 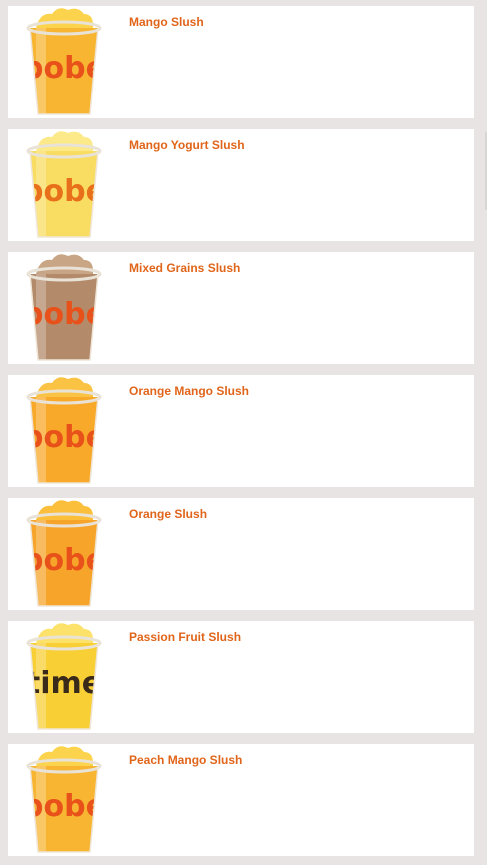 I want to click on product-title: Mango Yogurt Slush, so click(x=187, y=145).